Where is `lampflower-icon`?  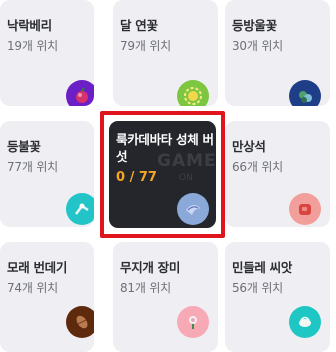 lampflower-icon is located at coordinates (80, 209).